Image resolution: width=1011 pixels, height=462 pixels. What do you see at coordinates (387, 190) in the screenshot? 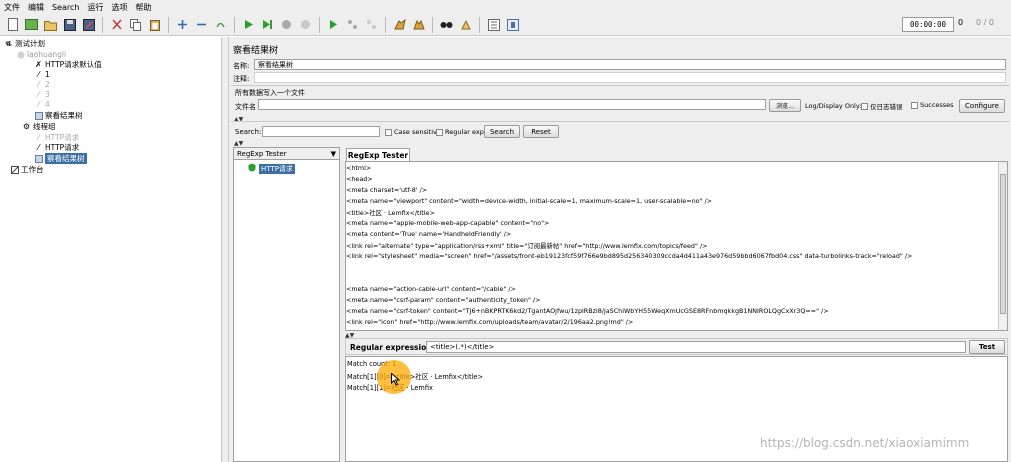
I see `code-line: <meta charset='utf-8' />` at bounding box center [387, 190].